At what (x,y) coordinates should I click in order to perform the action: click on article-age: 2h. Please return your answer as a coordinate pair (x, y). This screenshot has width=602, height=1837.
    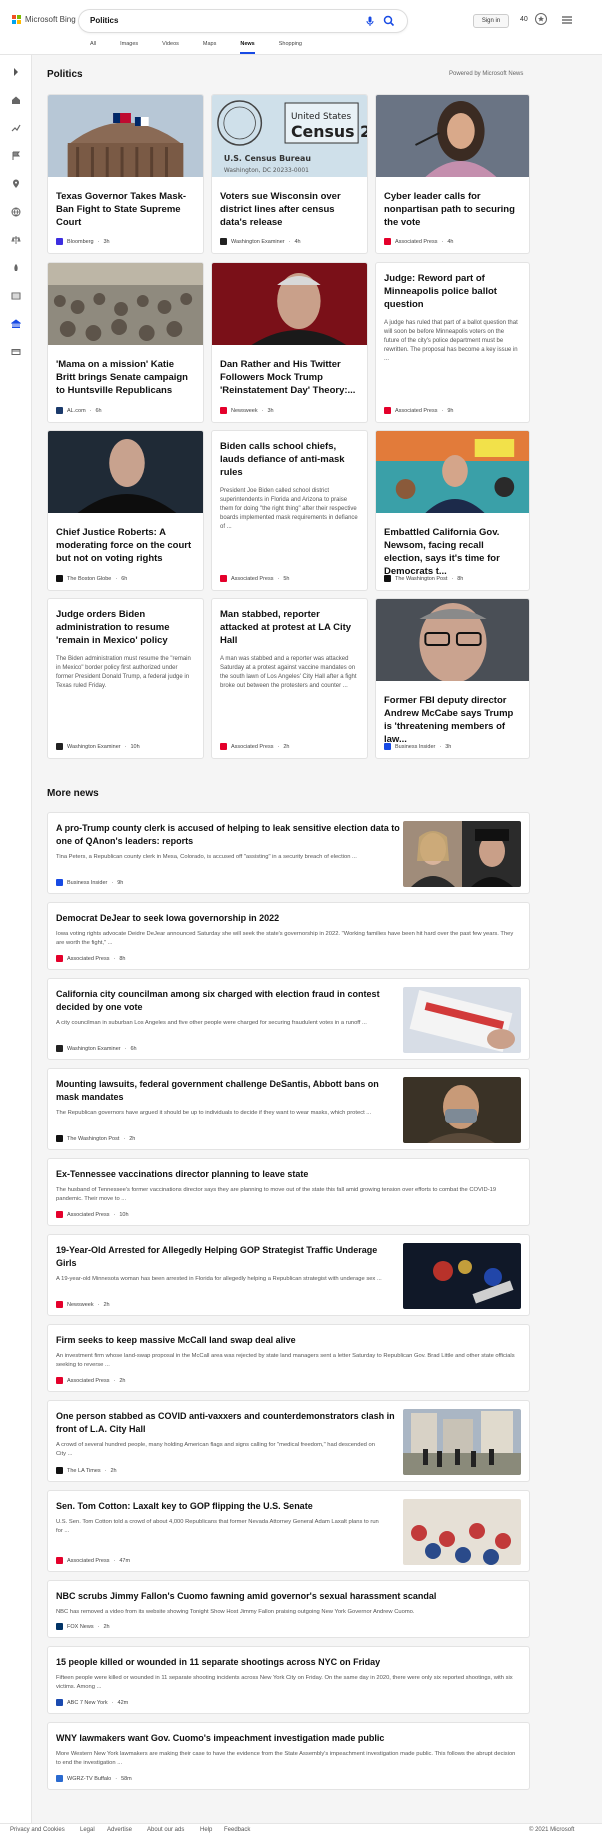
    Looking at the image, I should click on (113, 1470).